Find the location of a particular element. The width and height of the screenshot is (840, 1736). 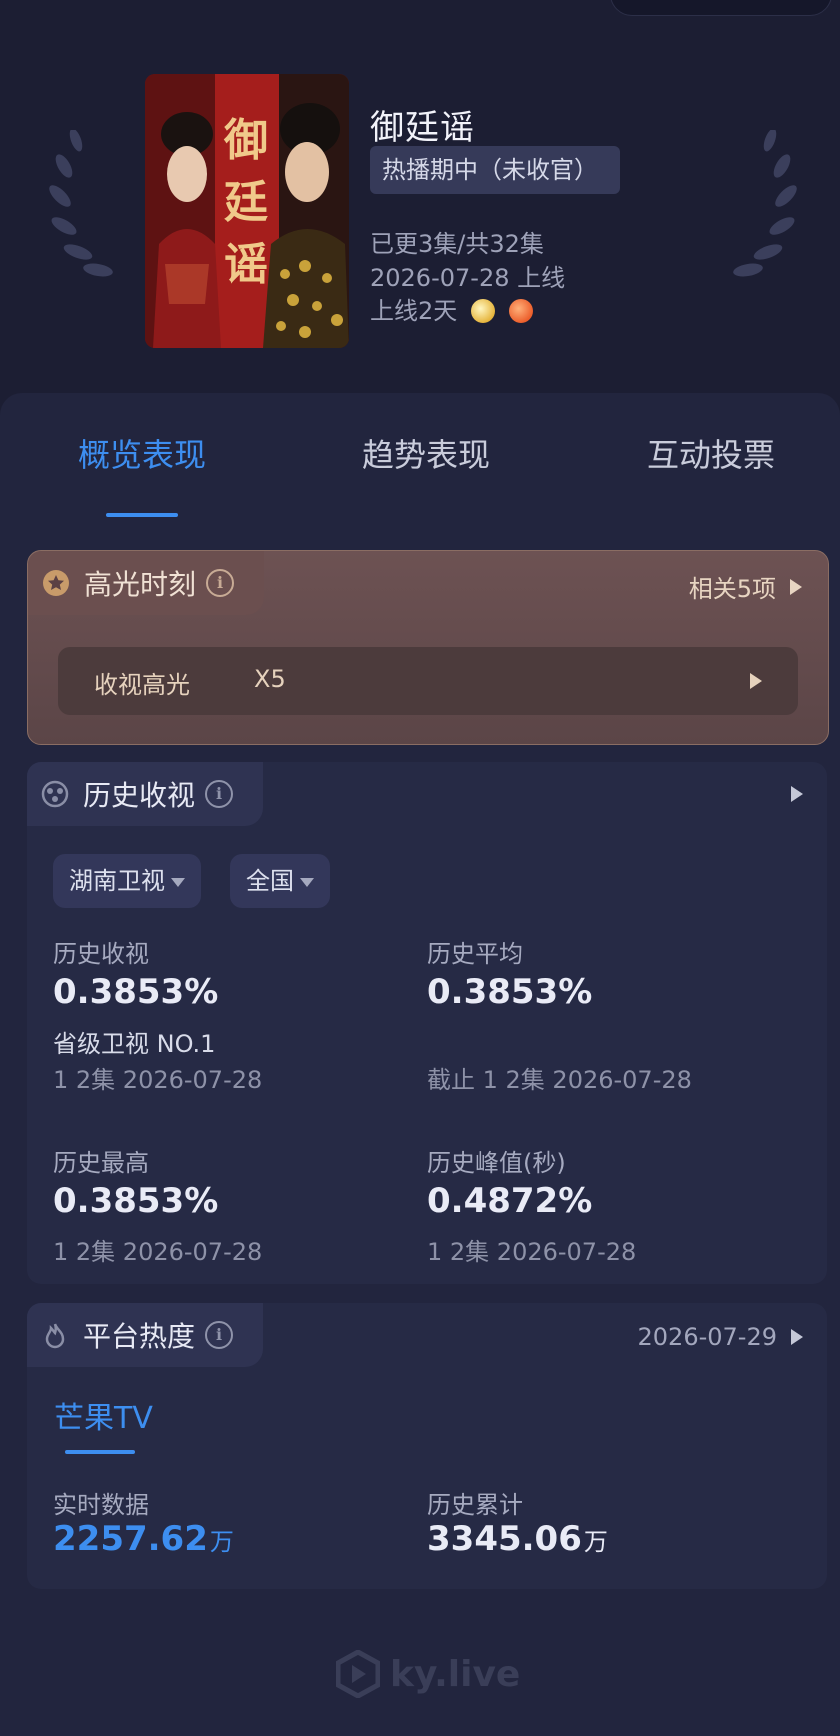

drama-title: 御廷谣 is located at coordinates (422, 128).